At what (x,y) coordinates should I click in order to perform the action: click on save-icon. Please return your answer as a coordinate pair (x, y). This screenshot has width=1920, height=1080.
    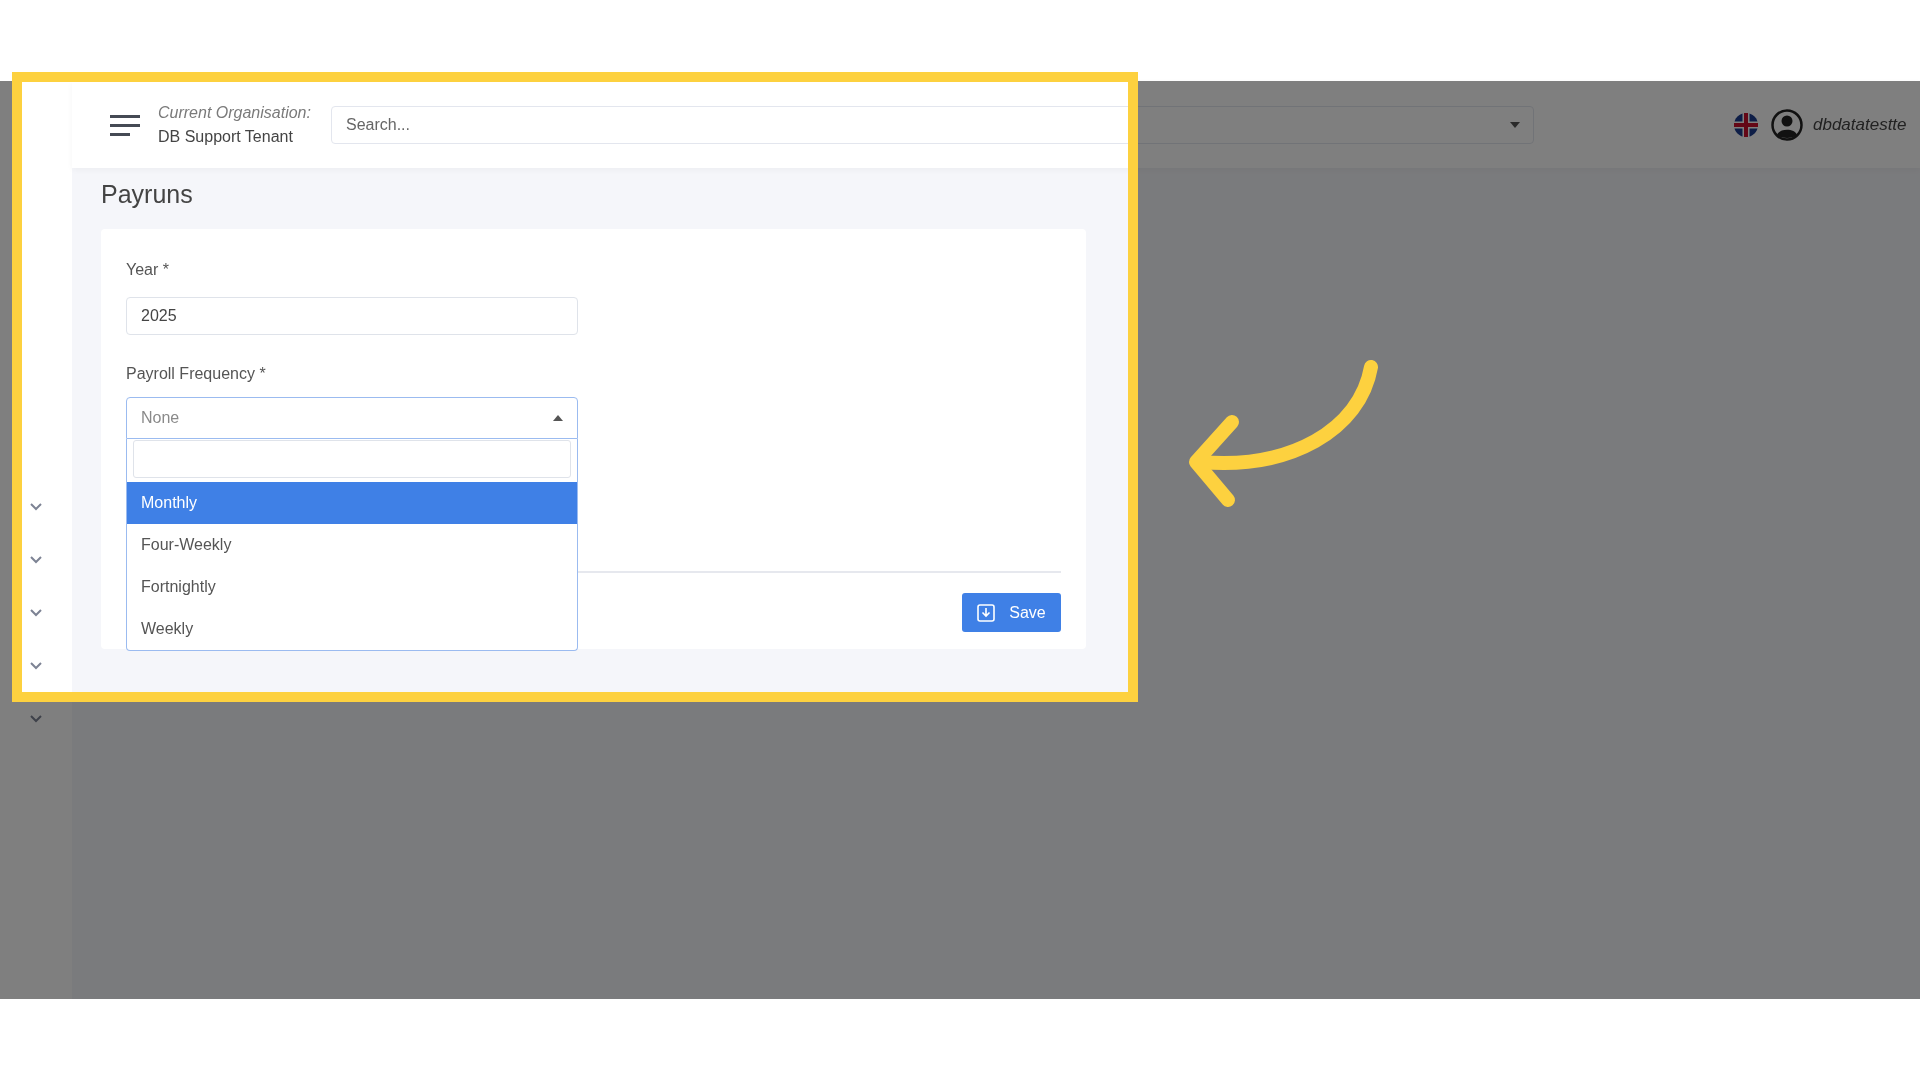
    Looking at the image, I should click on (986, 612).